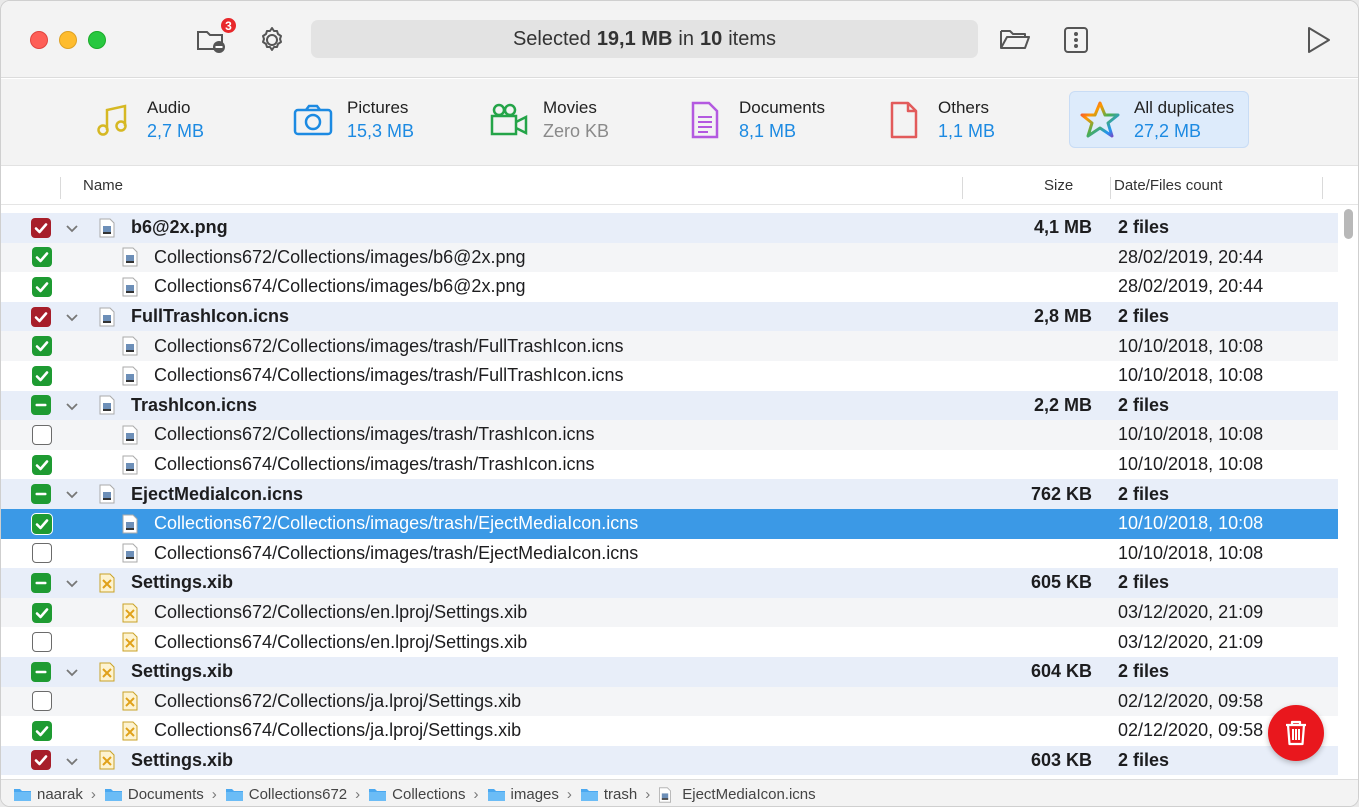  Describe the element at coordinates (113, 794) in the screenshot. I see `folder-icon` at that location.